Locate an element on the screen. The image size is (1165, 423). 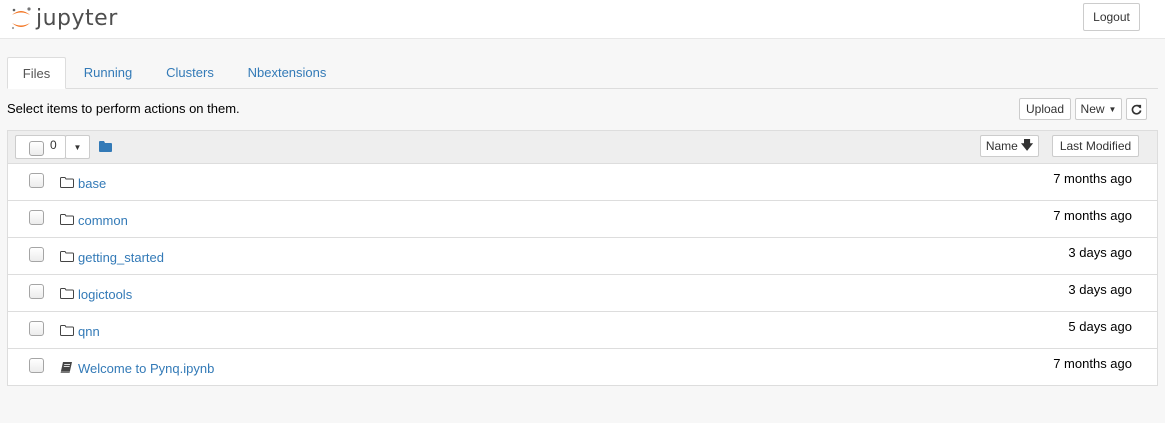
modified-time: 5 days ago is located at coordinates (1100, 326).